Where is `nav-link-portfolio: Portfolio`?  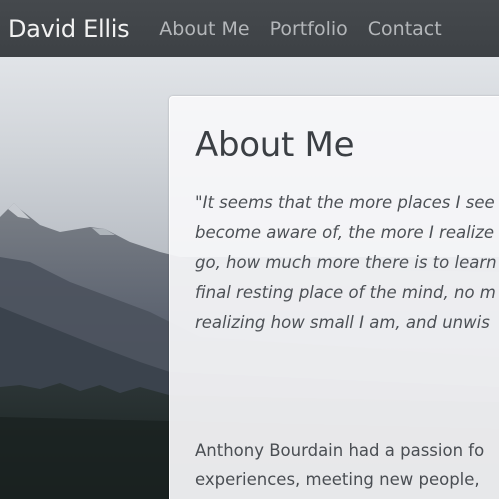
nav-link-portfolio: Portfolio is located at coordinates (309, 29).